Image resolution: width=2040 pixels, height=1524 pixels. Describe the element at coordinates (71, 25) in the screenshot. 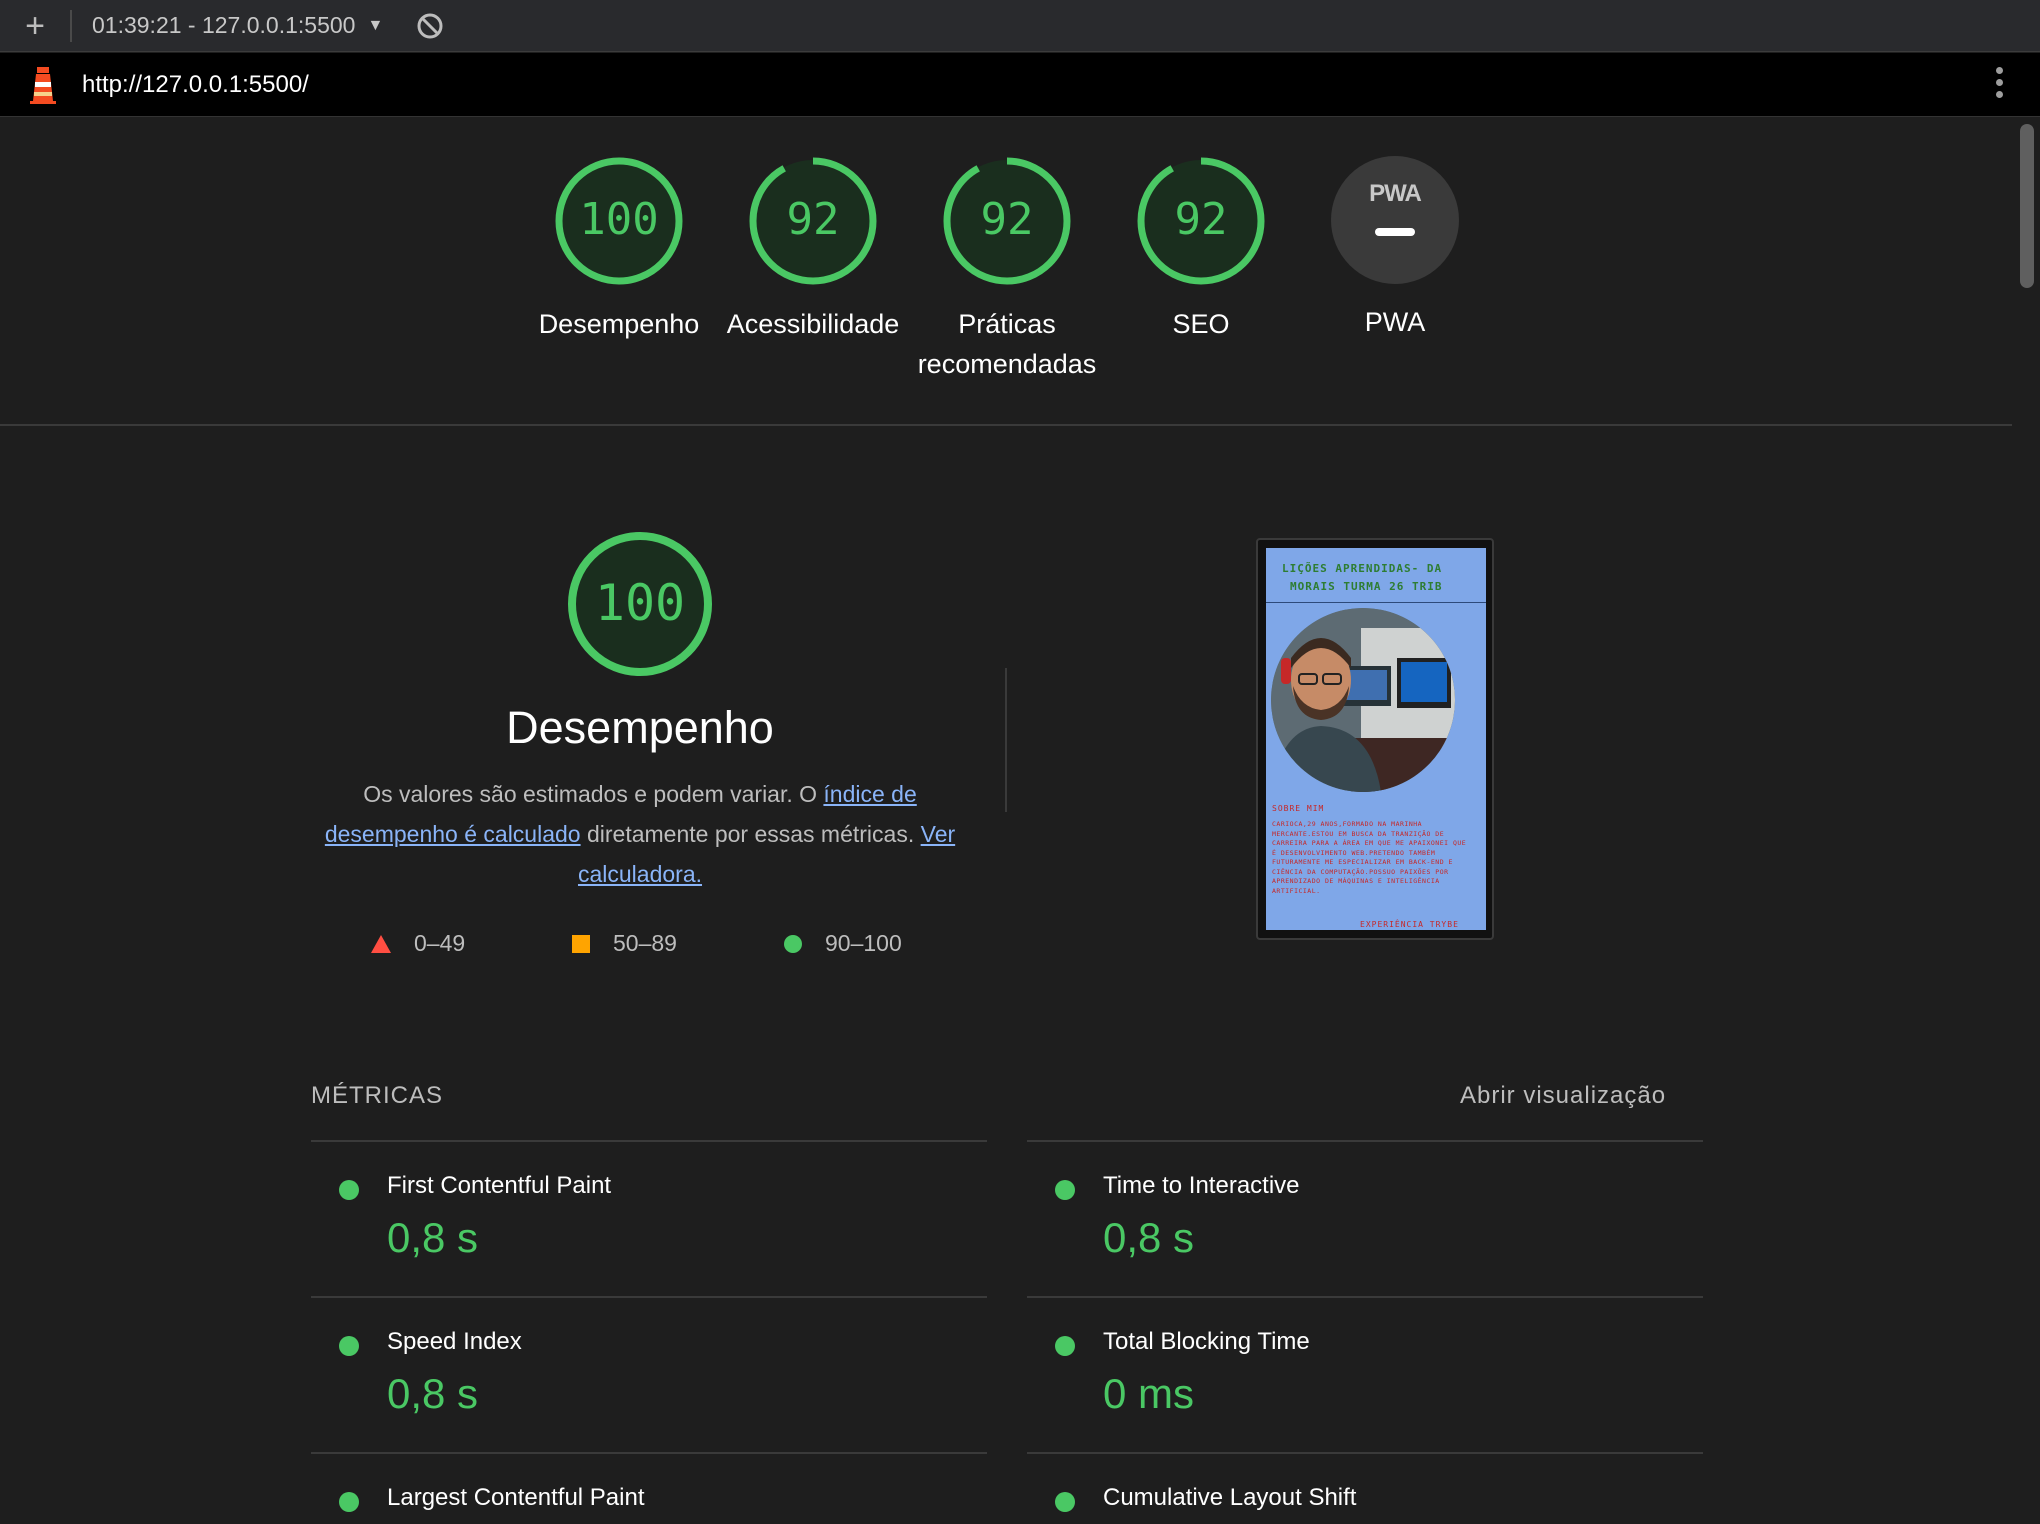

I see `toolbar-separator` at that location.